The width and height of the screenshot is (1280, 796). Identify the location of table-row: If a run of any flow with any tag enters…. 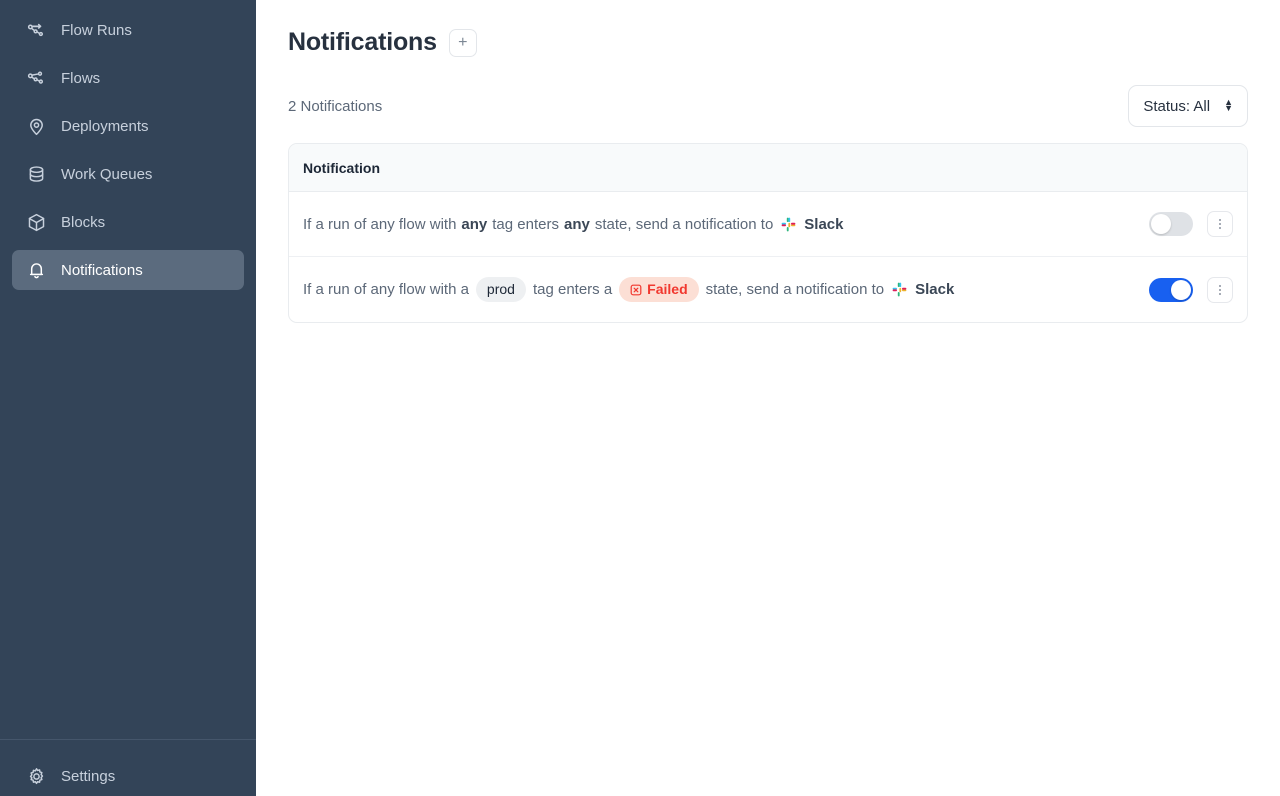
(768, 224).